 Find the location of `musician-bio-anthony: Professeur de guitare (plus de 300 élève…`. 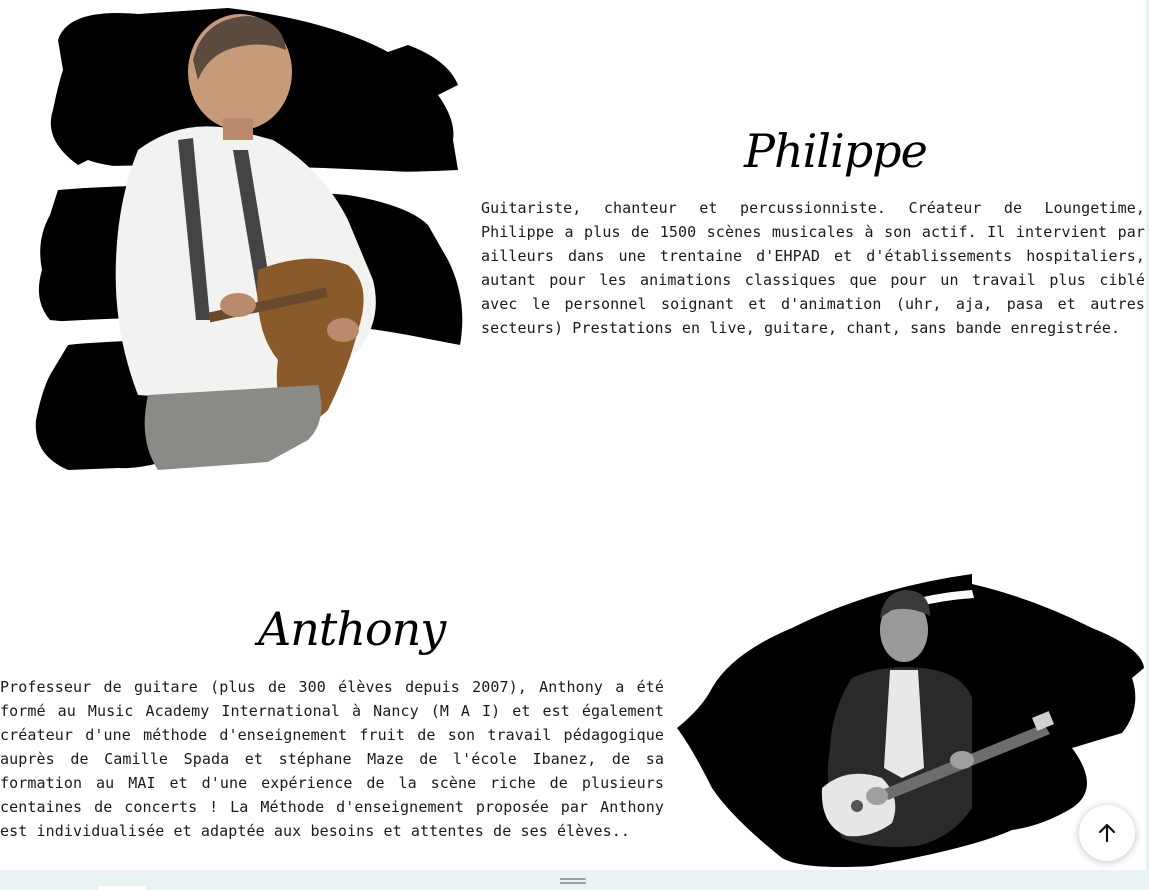

musician-bio-anthony: Professeur de guitare (plus de 300 élève… is located at coordinates (332, 759).